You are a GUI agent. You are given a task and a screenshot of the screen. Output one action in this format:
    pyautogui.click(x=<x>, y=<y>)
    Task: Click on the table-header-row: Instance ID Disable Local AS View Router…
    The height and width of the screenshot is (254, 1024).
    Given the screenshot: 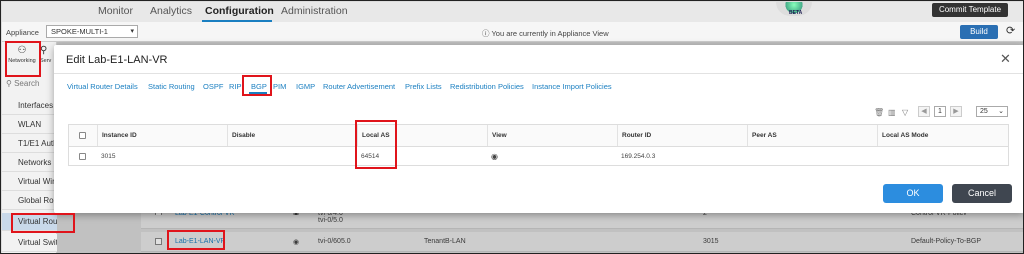 What is the action you would take?
    pyautogui.click(x=538, y=136)
    